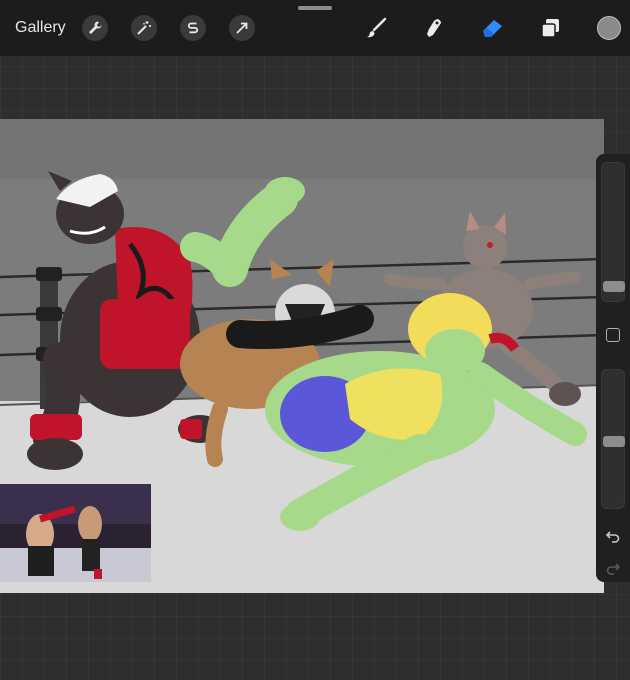 The image size is (630, 680). What do you see at coordinates (315, 28) in the screenshot?
I see `top-toolbar: Gallery` at bounding box center [315, 28].